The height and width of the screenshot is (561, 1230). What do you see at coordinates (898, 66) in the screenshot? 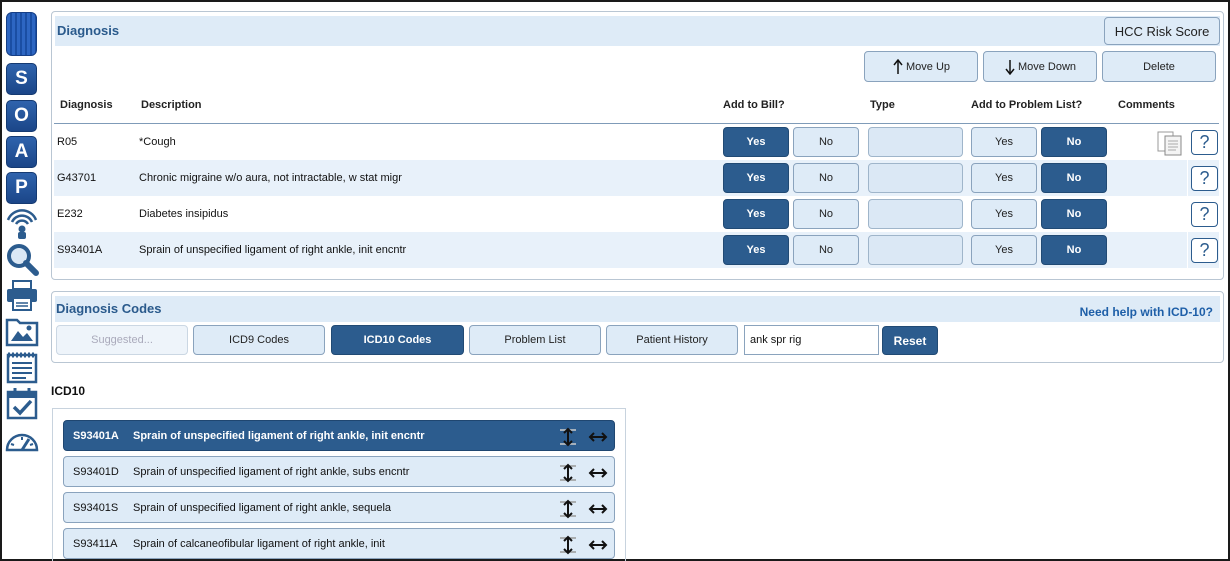
I see `arrow-up-icon` at bounding box center [898, 66].